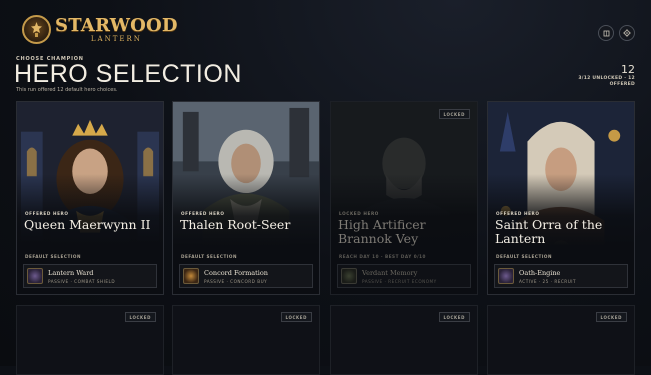  I want to click on logo-subtitle: LANTERN, so click(116, 38).